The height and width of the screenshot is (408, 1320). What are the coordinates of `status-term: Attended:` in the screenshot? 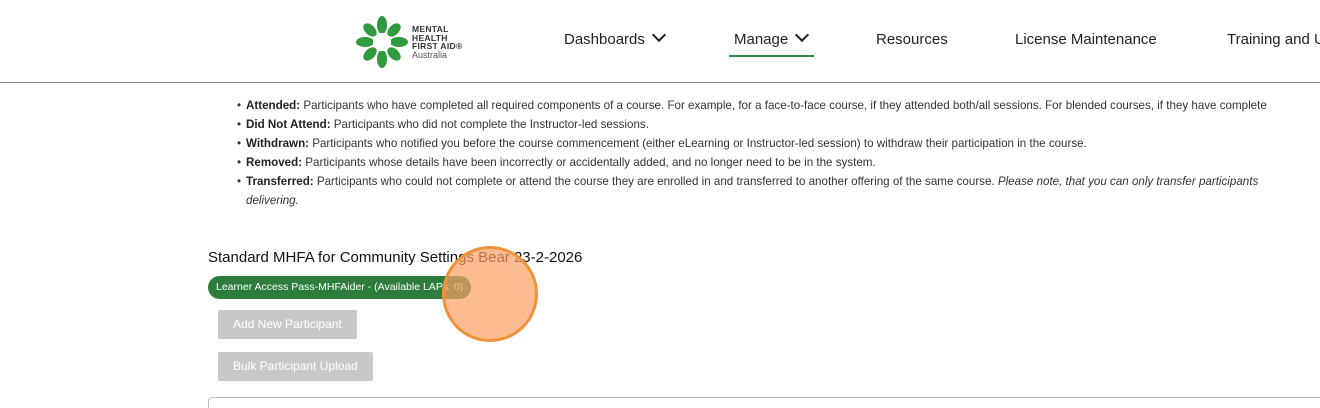 It's located at (273, 105).